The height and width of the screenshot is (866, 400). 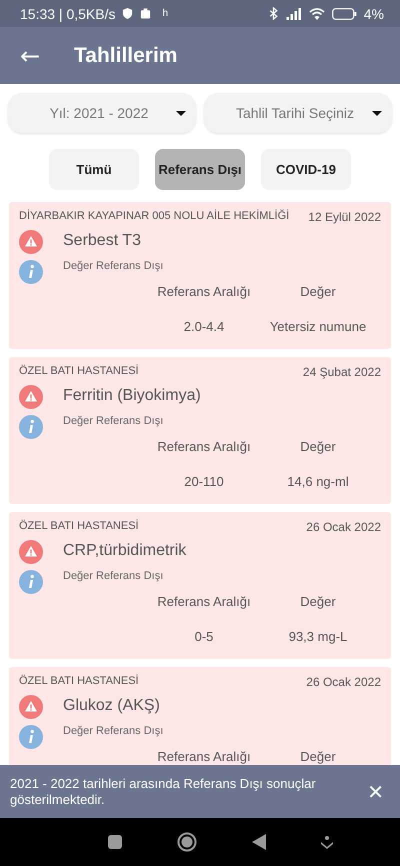 What do you see at coordinates (259, 842) in the screenshot?
I see `back-icon` at bounding box center [259, 842].